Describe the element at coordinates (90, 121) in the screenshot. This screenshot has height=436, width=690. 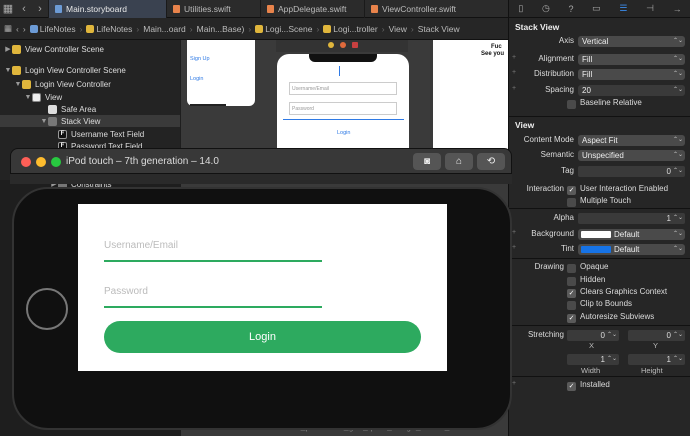
I see `outline-item-selected: ▼ Stack View` at that location.